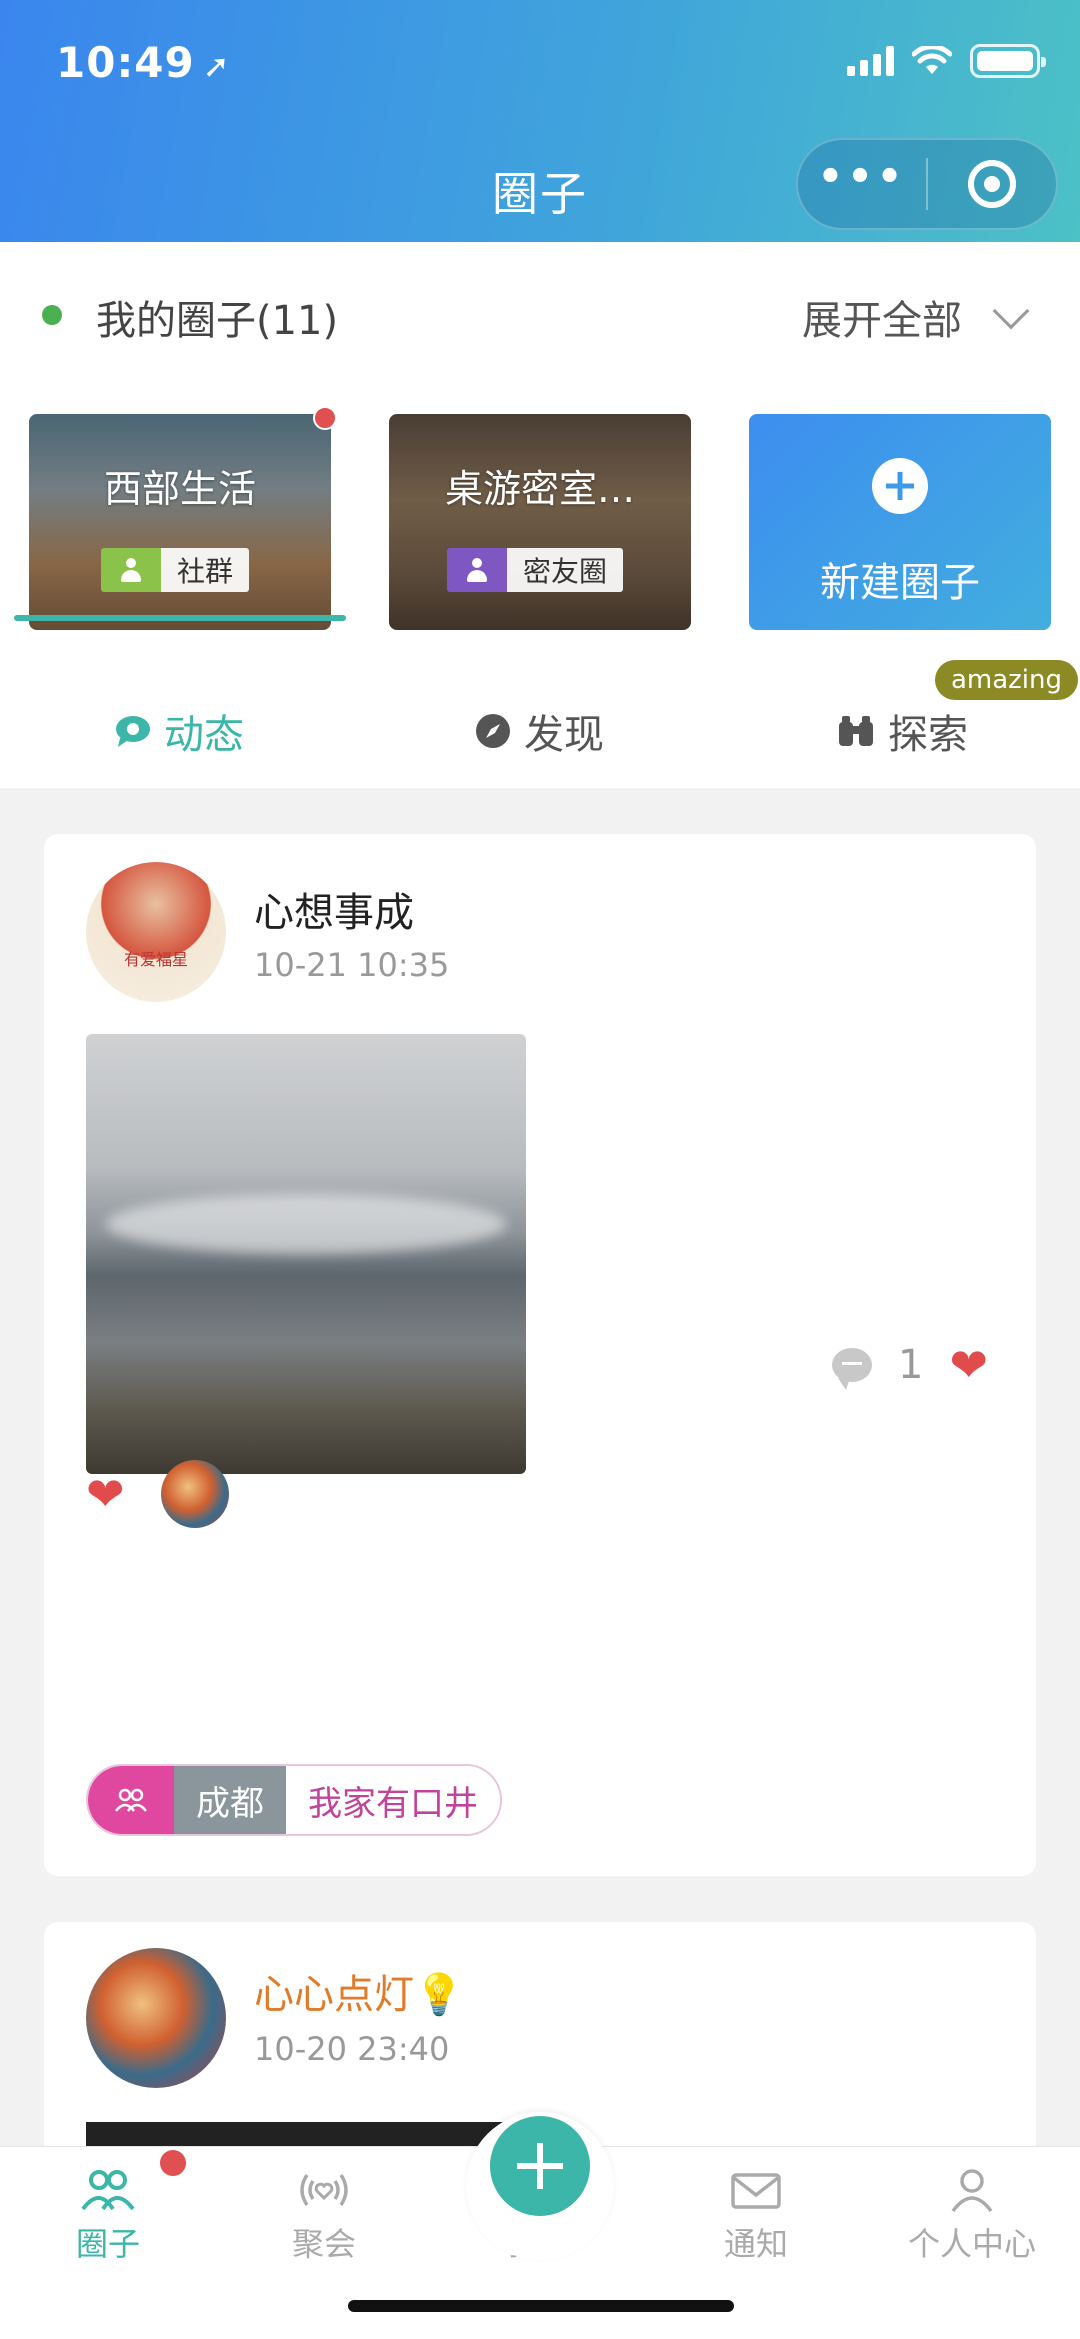  What do you see at coordinates (352, 965) in the screenshot?
I see `post-time: 10-21 10:35` at bounding box center [352, 965].